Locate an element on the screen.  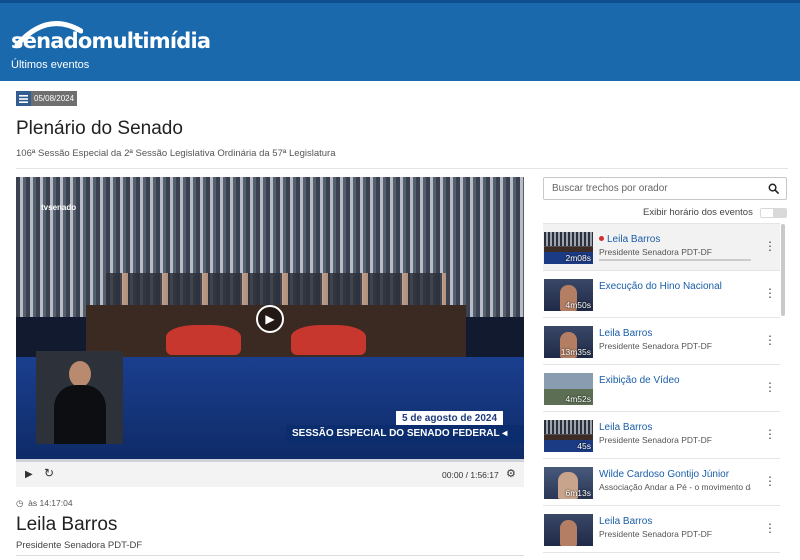
sign-language-interpreter is located at coordinates (79, 397).